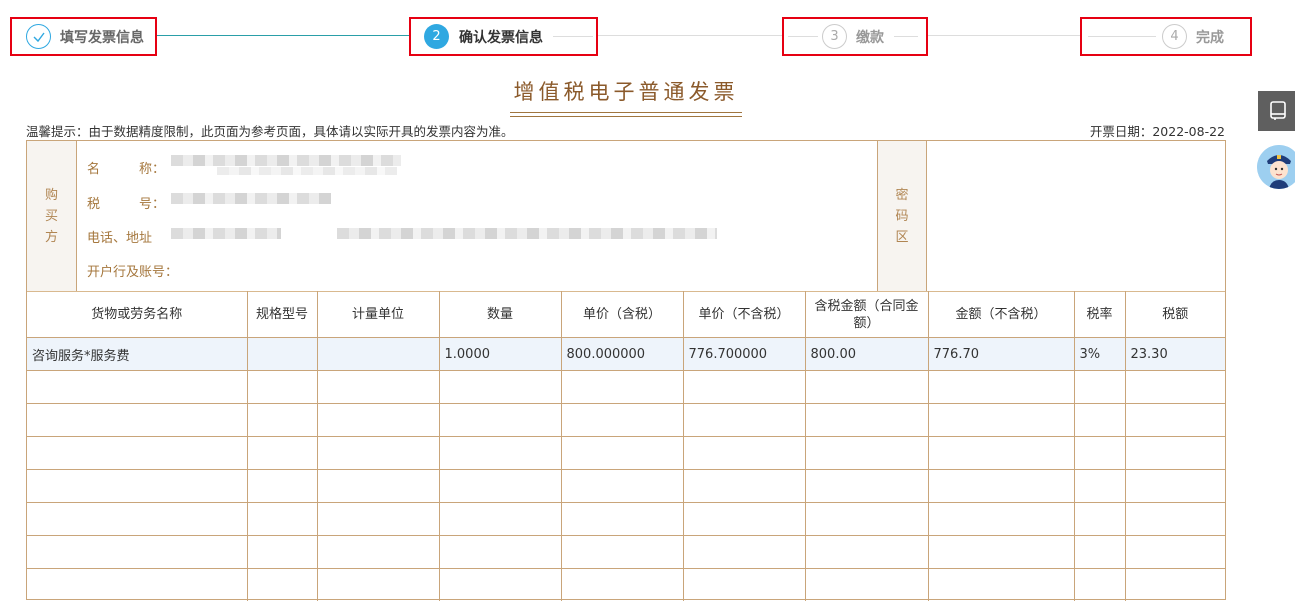  What do you see at coordinates (1157, 131) in the screenshot?
I see `issue-date: 开票日期：2022-08-22` at bounding box center [1157, 131].